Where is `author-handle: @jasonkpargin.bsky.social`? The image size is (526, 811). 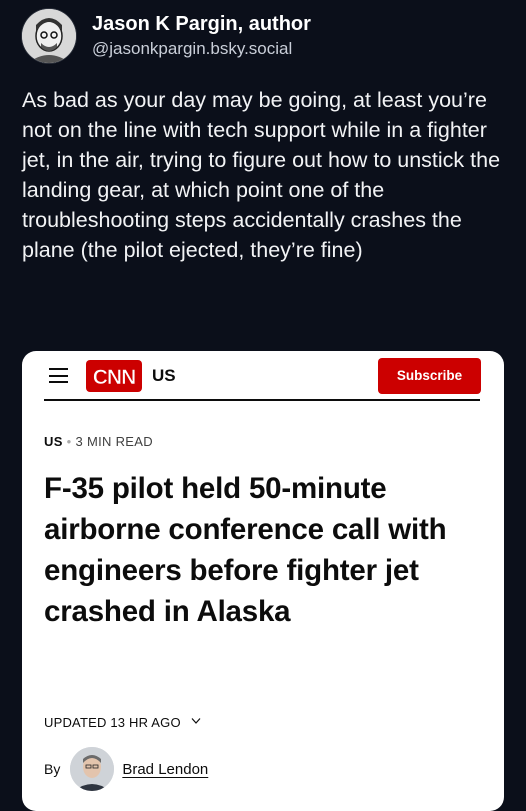
author-handle: @jasonkpargin.bsky.social is located at coordinates (201, 49).